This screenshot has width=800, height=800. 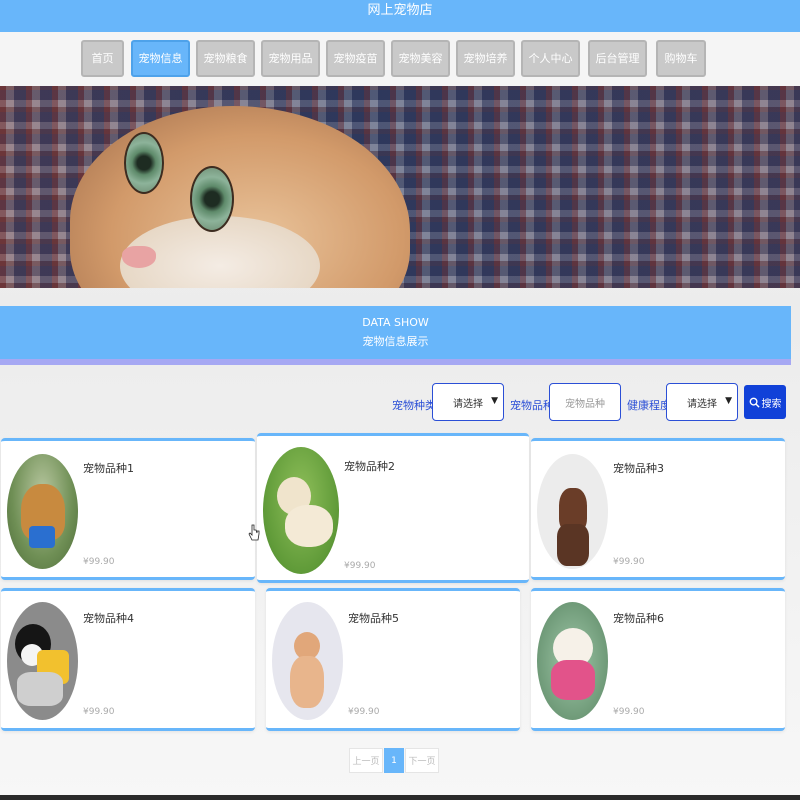 I want to click on nav-pet-training: 宠物培养, so click(x=485, y=58).